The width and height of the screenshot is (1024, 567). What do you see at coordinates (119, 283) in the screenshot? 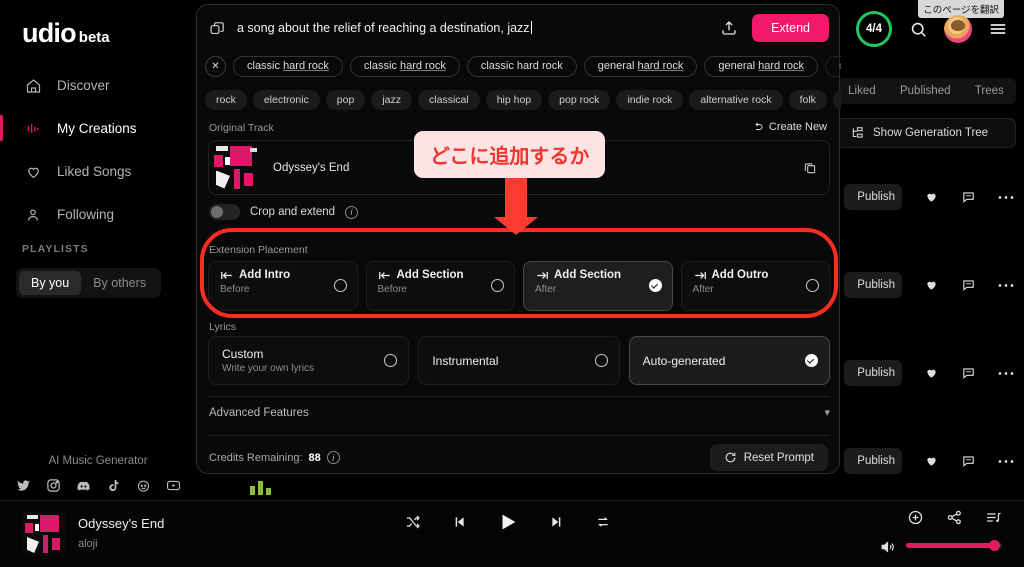
I see `filter-by-others: By others` at bounding box center [119, 283].